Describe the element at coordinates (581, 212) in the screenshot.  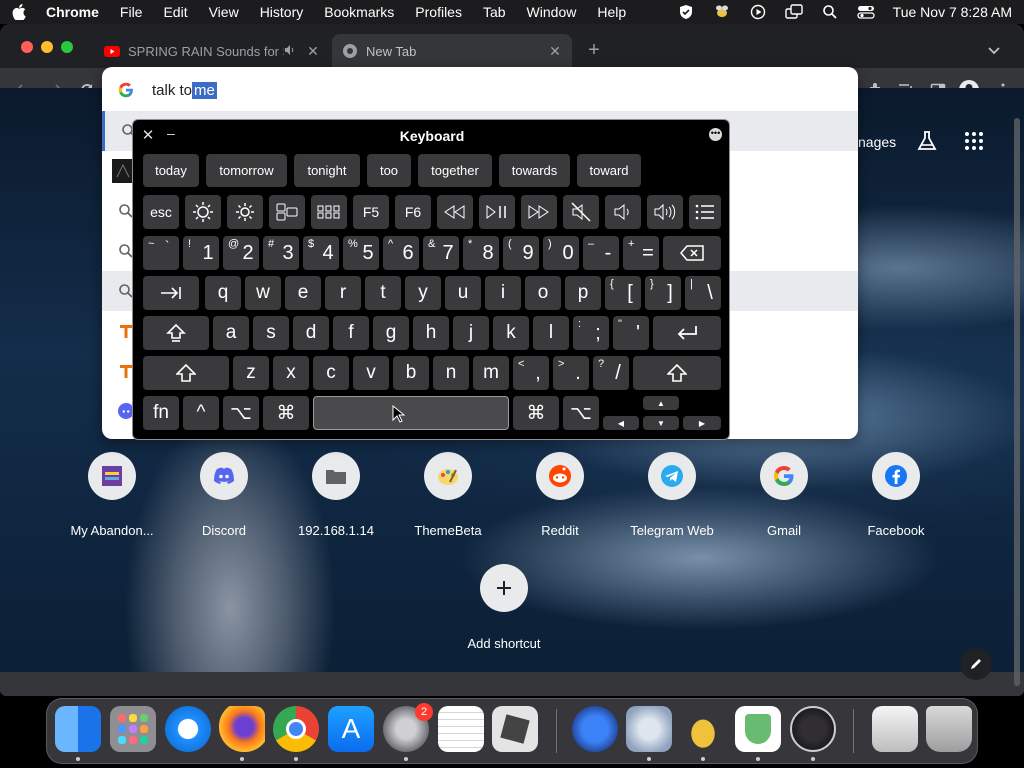
I see `mute-icon` at that location.